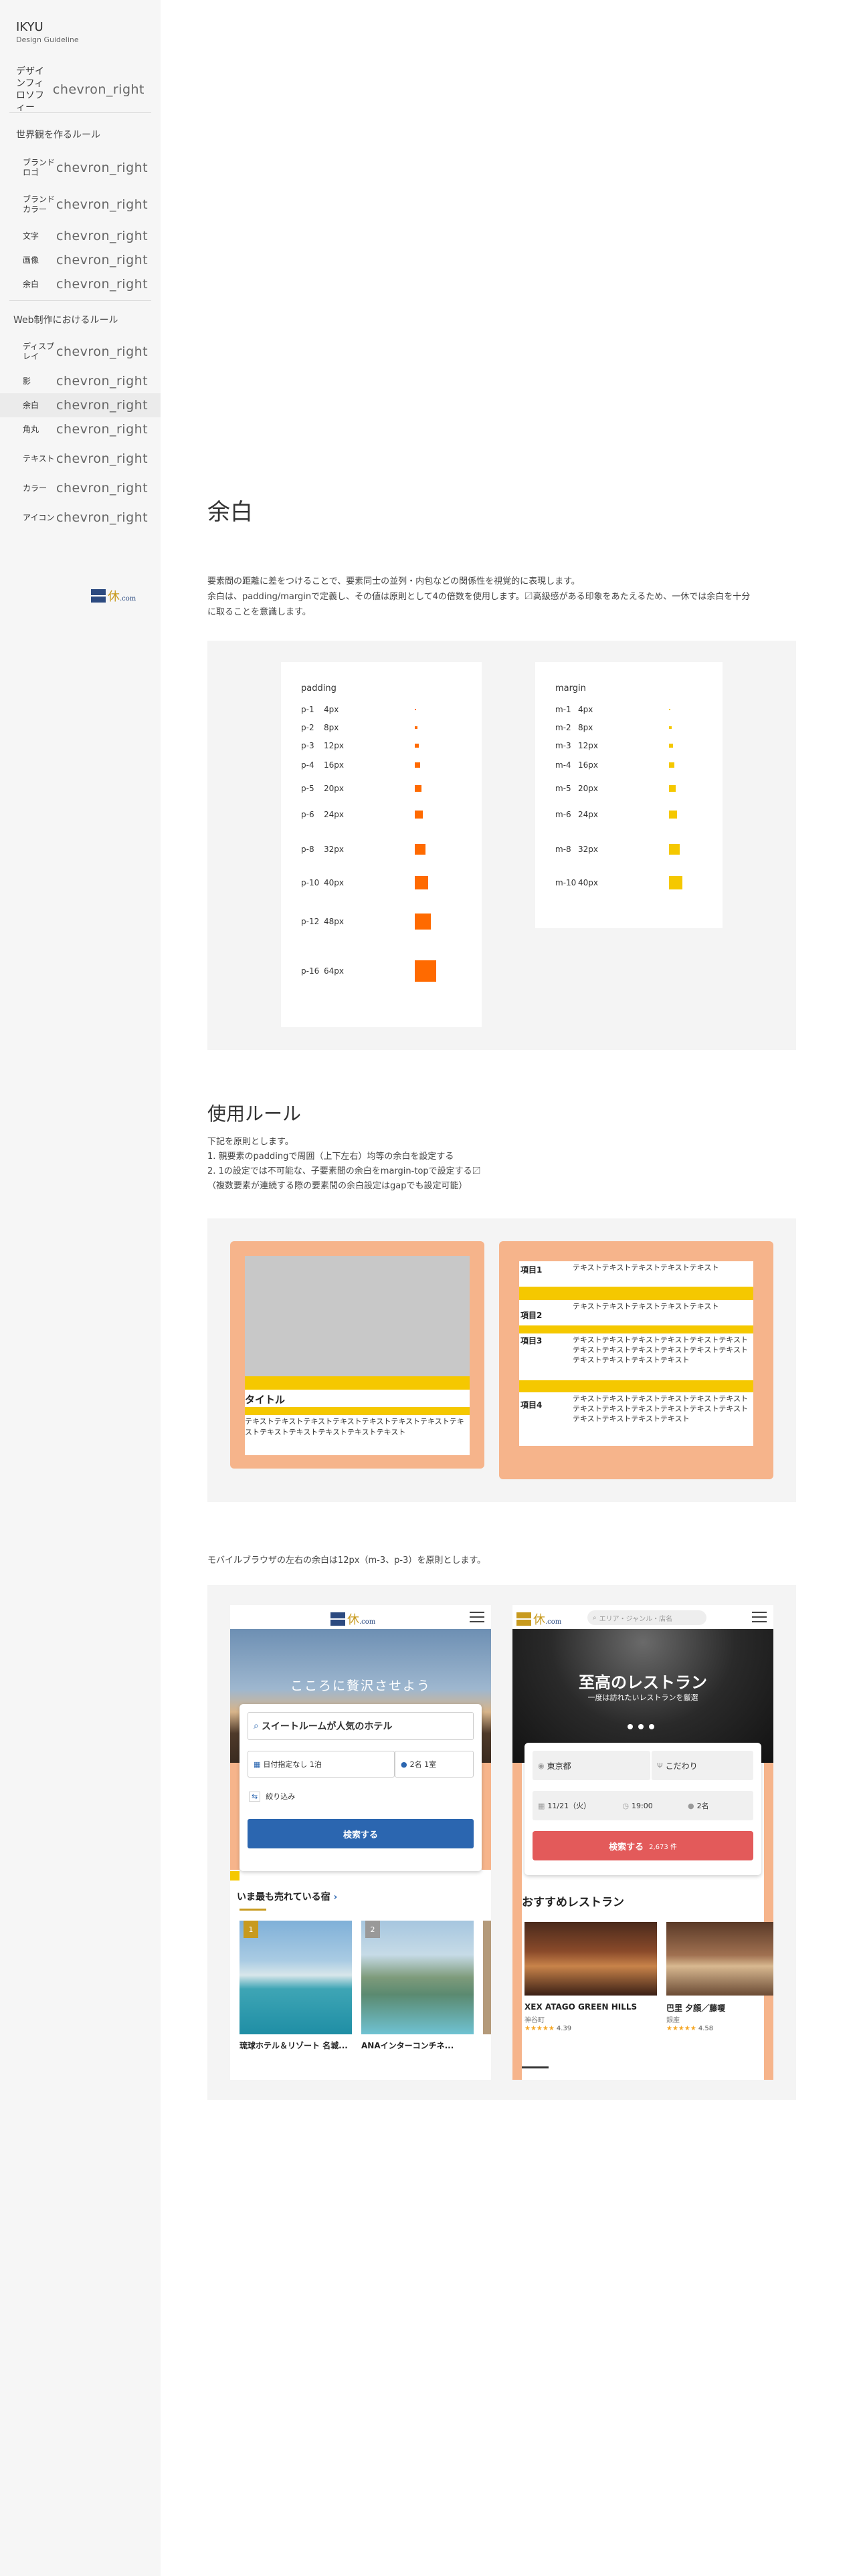 The width and height of the screenshot is (859, 2576). I want to click on margin-name: m-3, so click(563, 745).